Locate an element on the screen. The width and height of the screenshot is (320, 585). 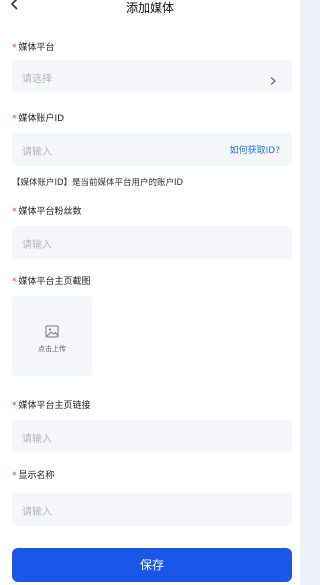
display-name-label: * 显示名称 is located at coordinates (33, 474).